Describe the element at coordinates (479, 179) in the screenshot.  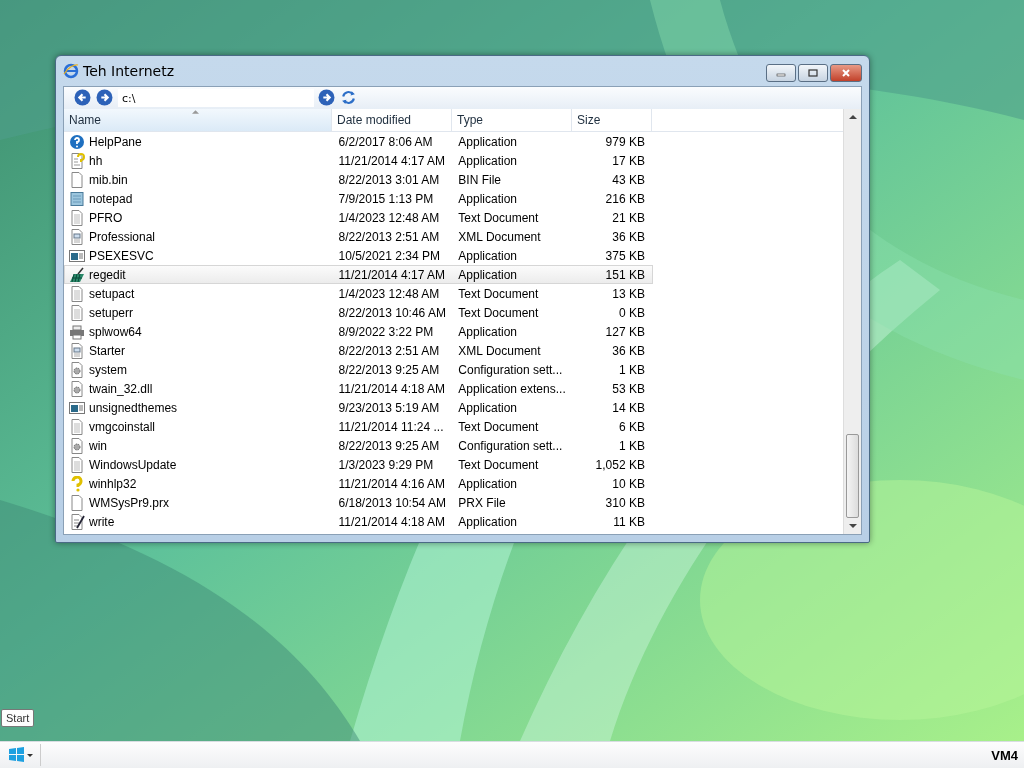
I see `file-type: BIN File` at that location.